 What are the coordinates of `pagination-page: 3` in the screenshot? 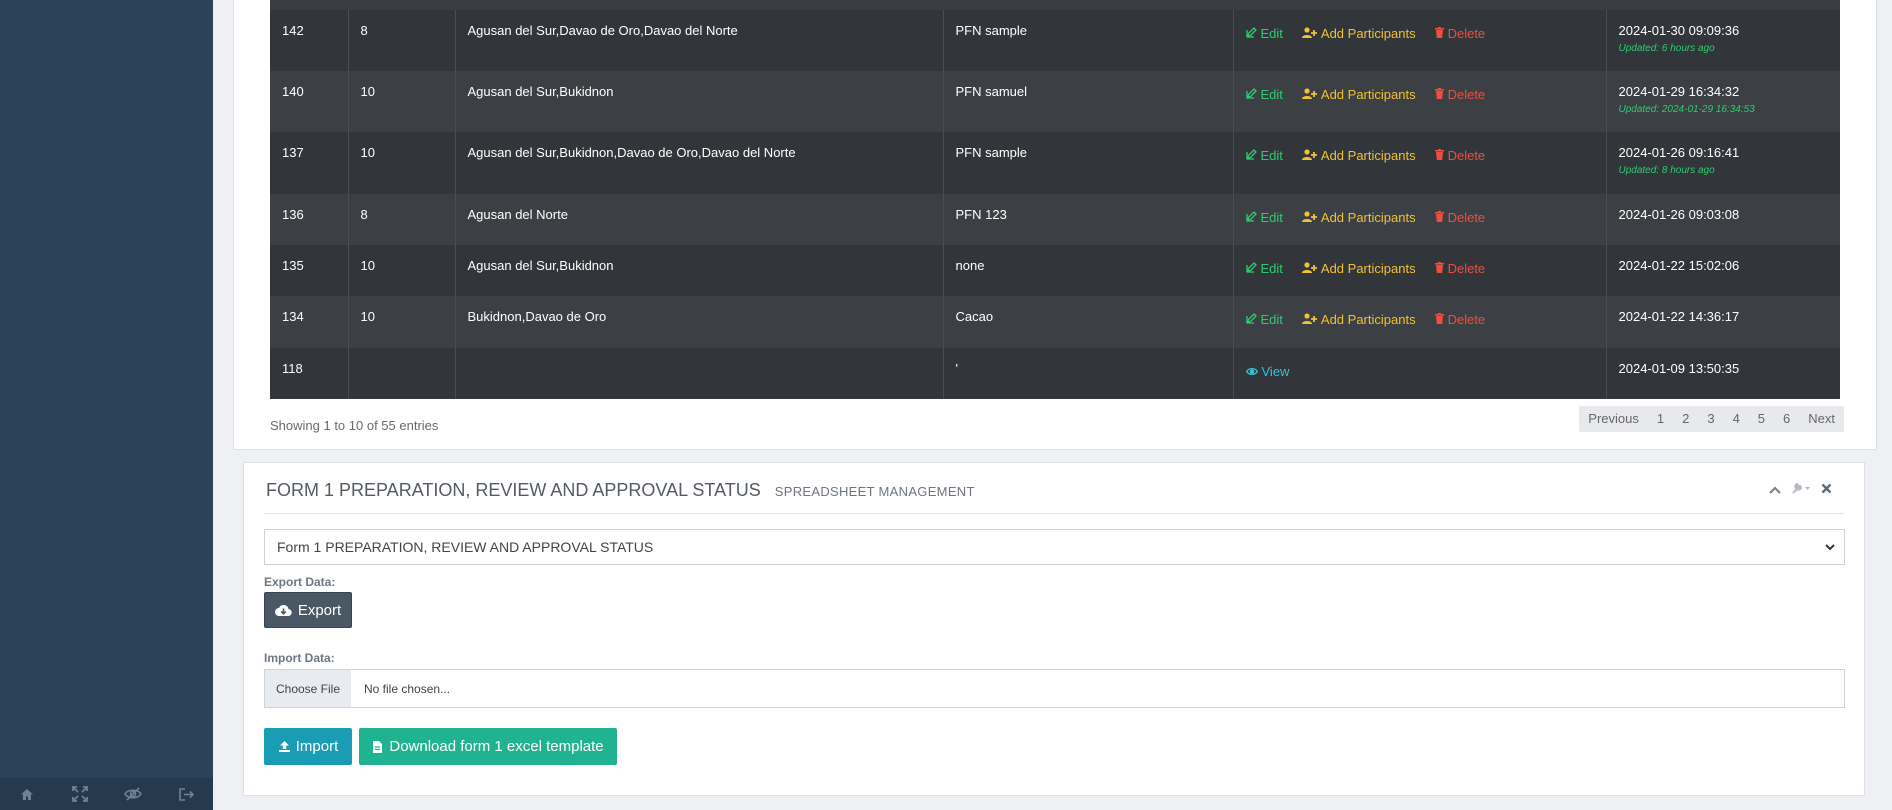 It's located at (1710, 419).